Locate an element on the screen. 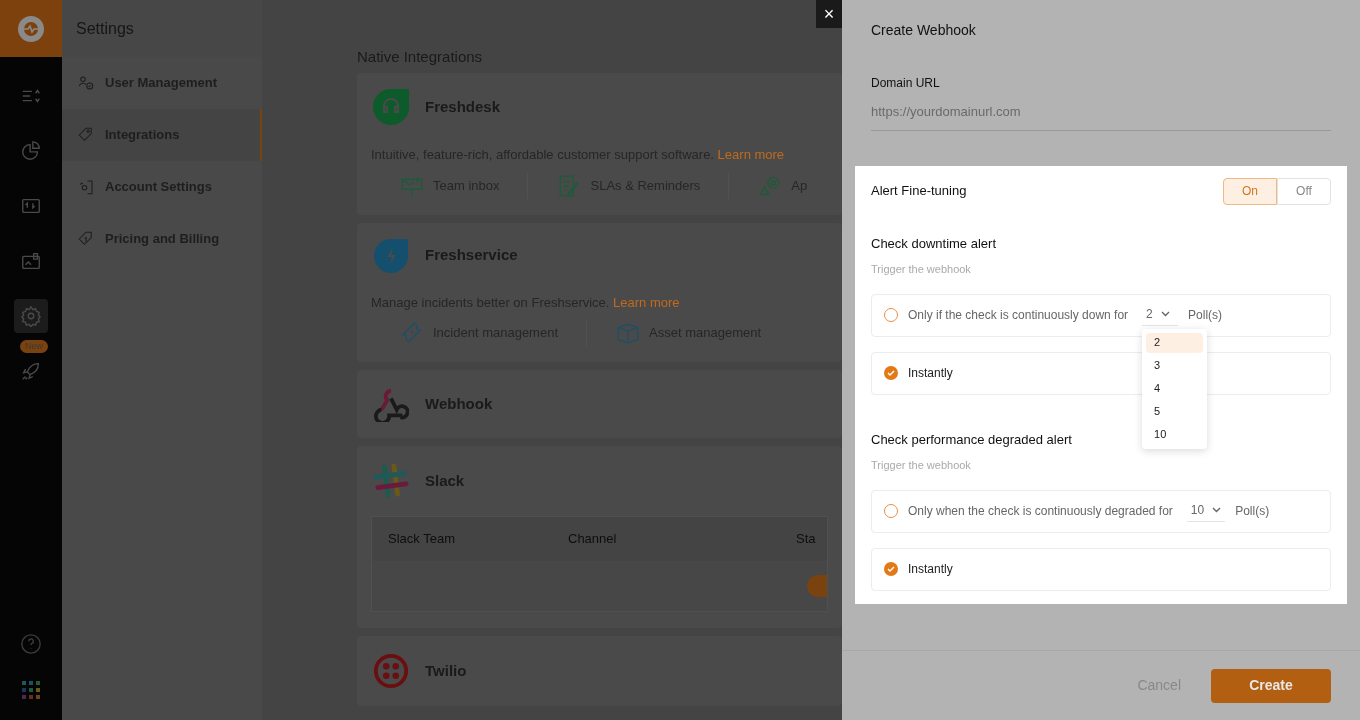 This screenshot has height=720, width=1360. lightning-logo-icon is located at coordinates (391, 255).